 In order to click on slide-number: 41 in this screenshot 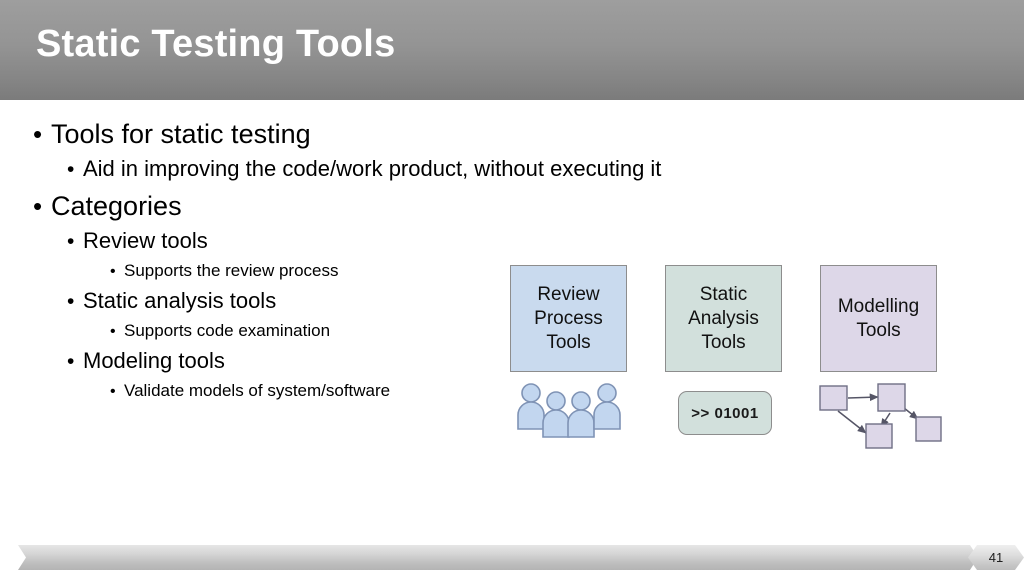, I will do `click(996, 557)`.